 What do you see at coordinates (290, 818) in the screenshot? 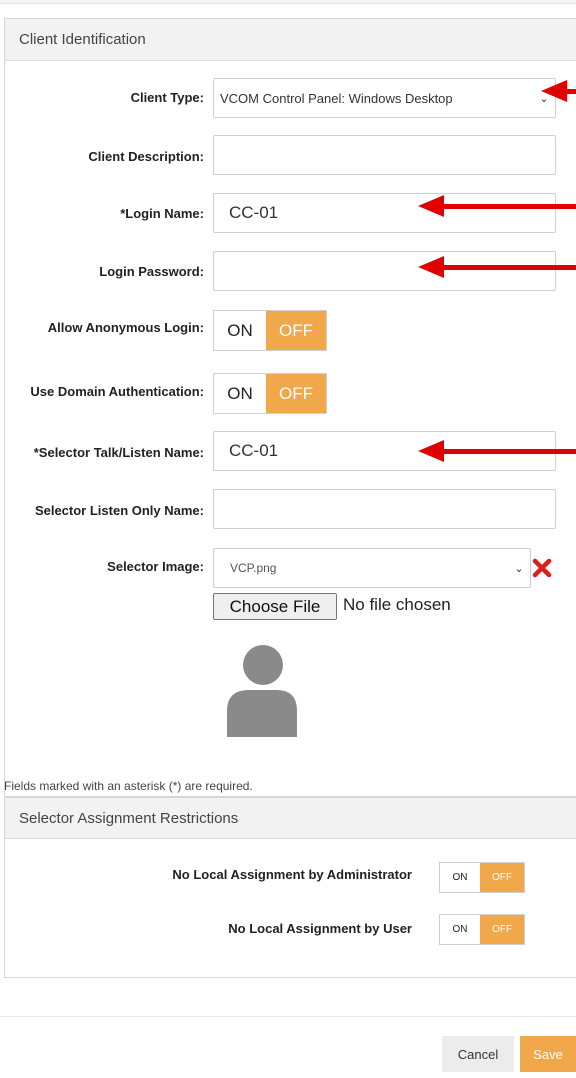
I see `panel-title: Selector Assignment Restrictions` at bounding box center [290, 818].